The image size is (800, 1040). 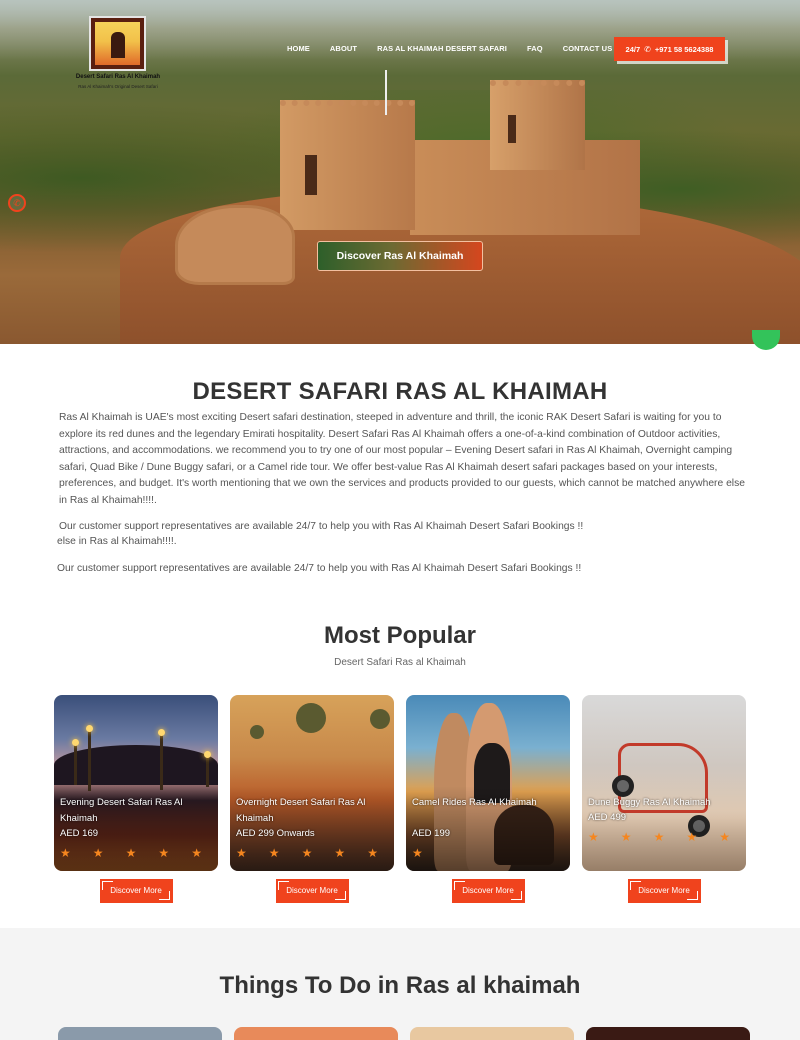 What do you see at coordinates (117, 541) in the screenshot?
I see `support-text-tail: else in Ras al Khaimah!!!!.` at bounding box center [117, 541].